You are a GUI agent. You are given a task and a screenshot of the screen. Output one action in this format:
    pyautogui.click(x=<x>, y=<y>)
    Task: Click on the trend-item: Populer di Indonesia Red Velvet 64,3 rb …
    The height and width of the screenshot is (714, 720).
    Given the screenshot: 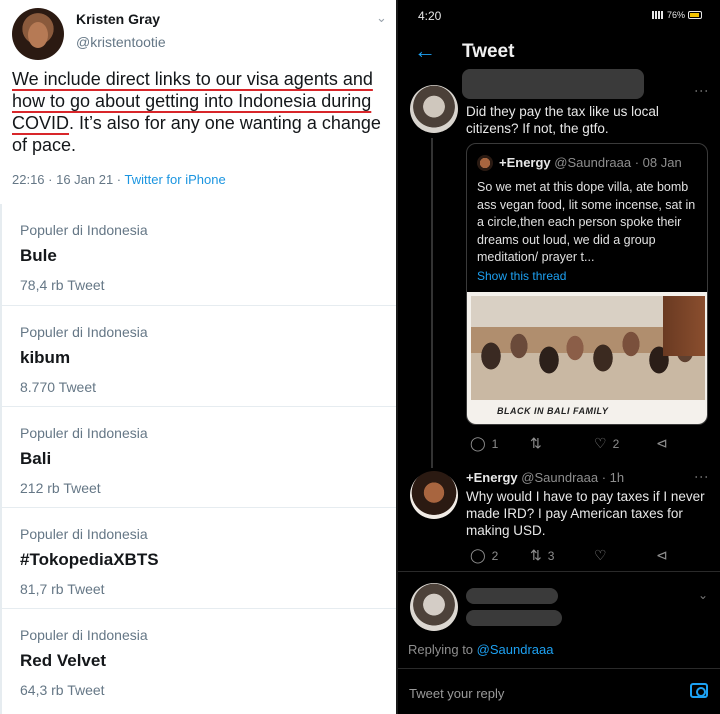 What is the action you would take?
    pyautogui.click(x=200, y=658)
    